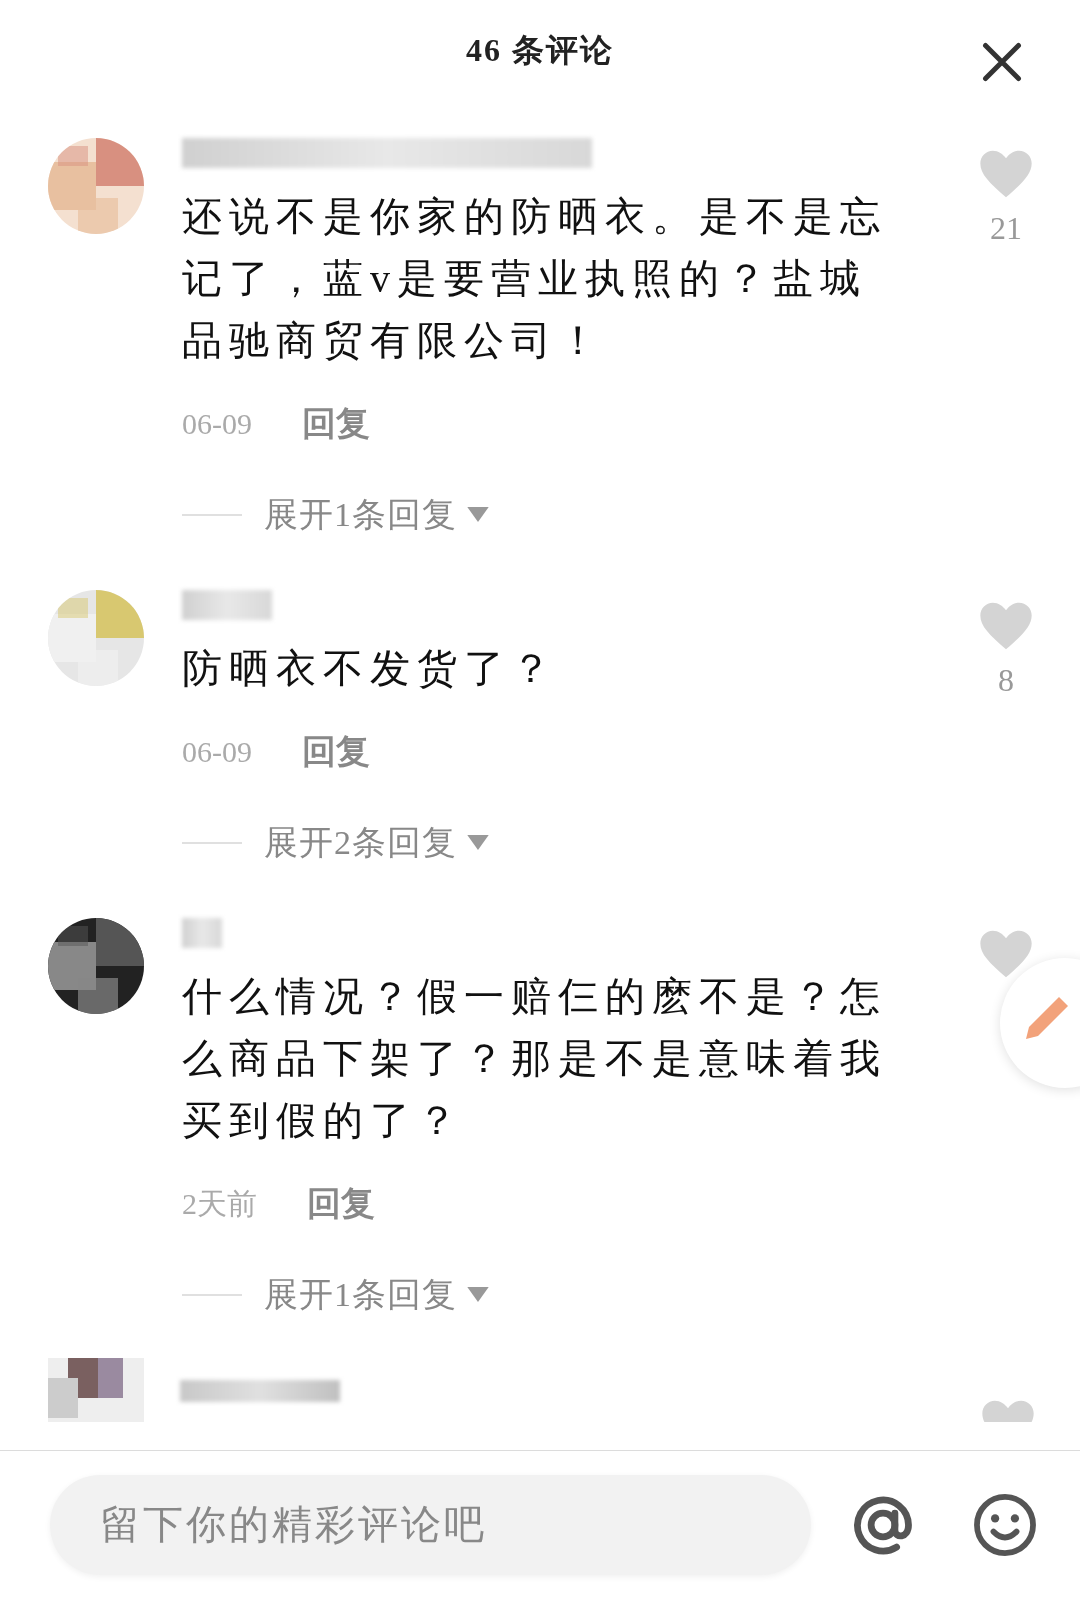 The image size is (1080, 1606). Describe the element at coordinates (455, 1525) in the screenshot. I see `comment-input-text: 留下你的精彩评论吧` at that location.